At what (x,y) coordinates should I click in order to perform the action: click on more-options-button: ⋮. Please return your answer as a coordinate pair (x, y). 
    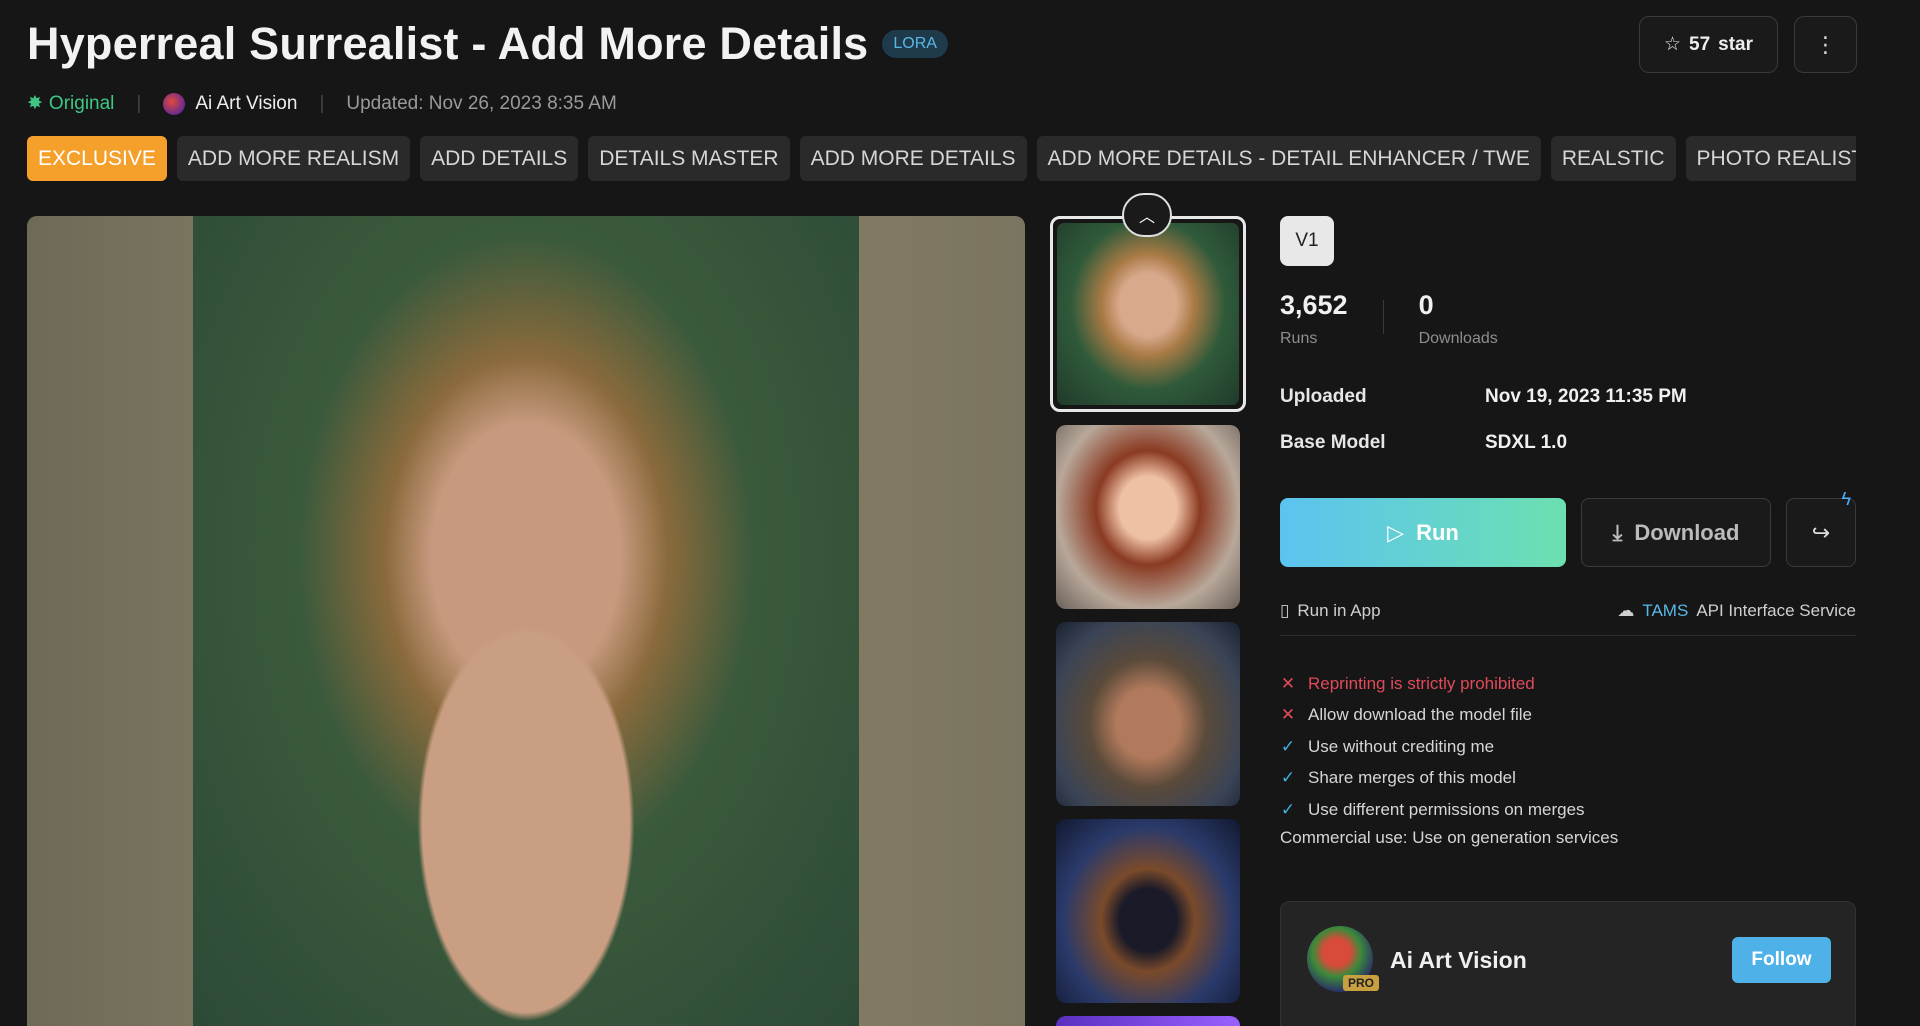
    Looking at the image, I should click on (1825, 44).